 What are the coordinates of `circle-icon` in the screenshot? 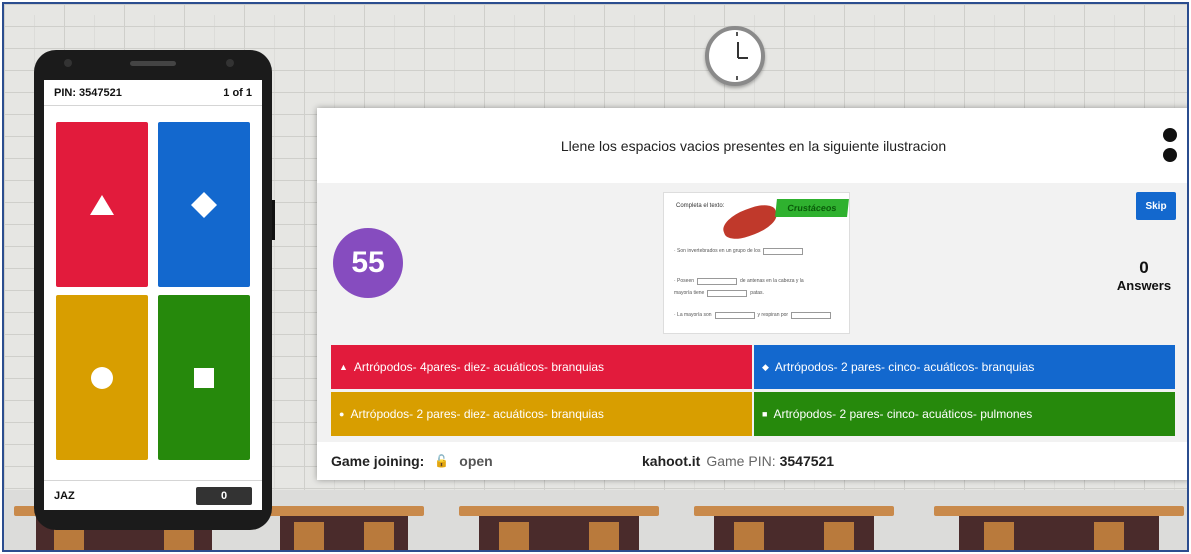 It's located at (102, 377).